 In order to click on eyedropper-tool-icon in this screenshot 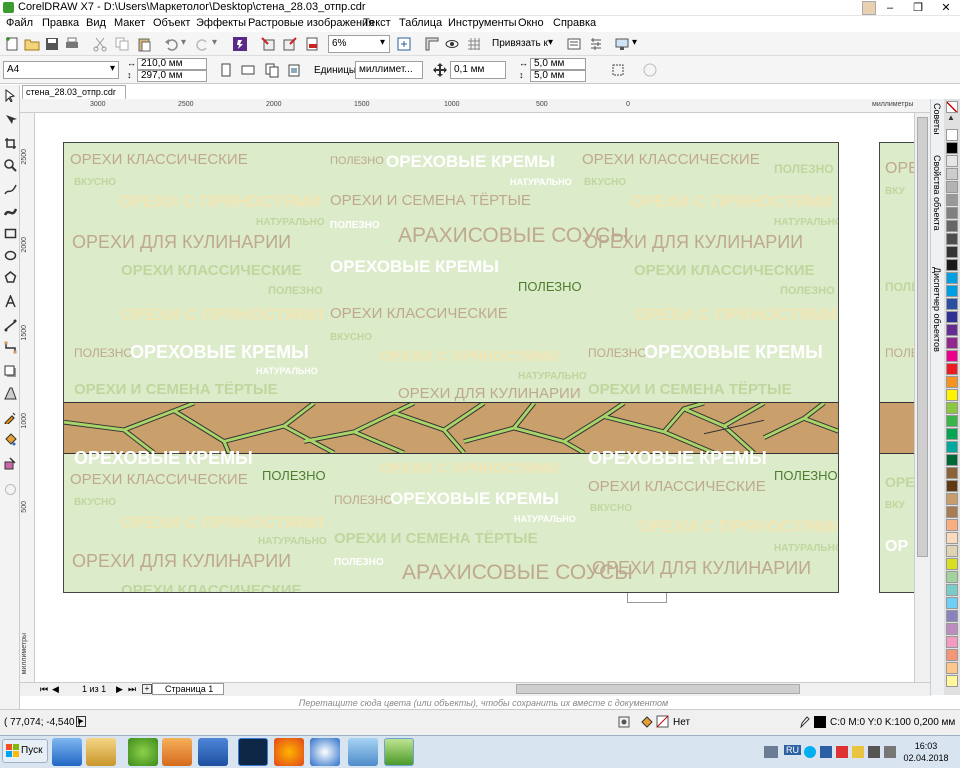, I will do `click(10, 417)`.